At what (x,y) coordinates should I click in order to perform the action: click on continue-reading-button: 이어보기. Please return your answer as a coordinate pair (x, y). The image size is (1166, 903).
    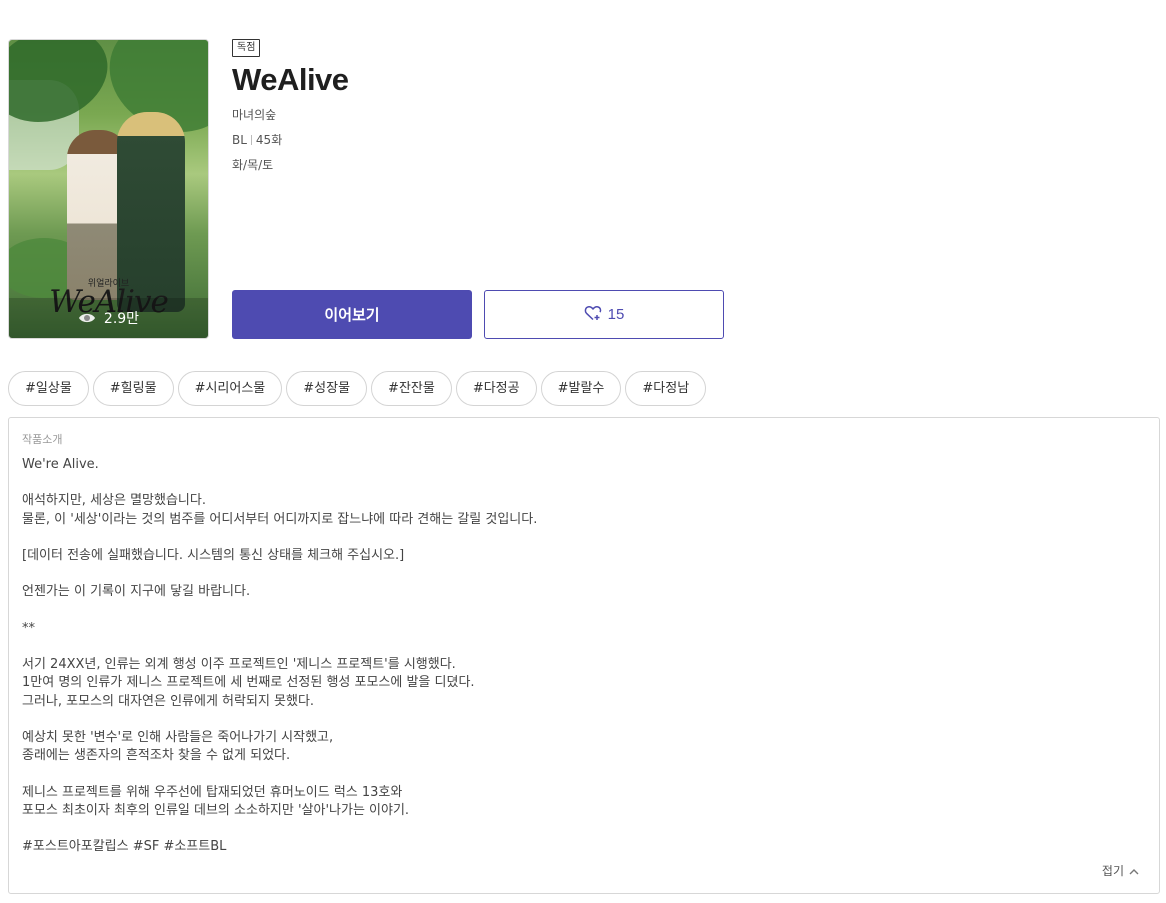
    Looking at the image, I should click on (352, 314).